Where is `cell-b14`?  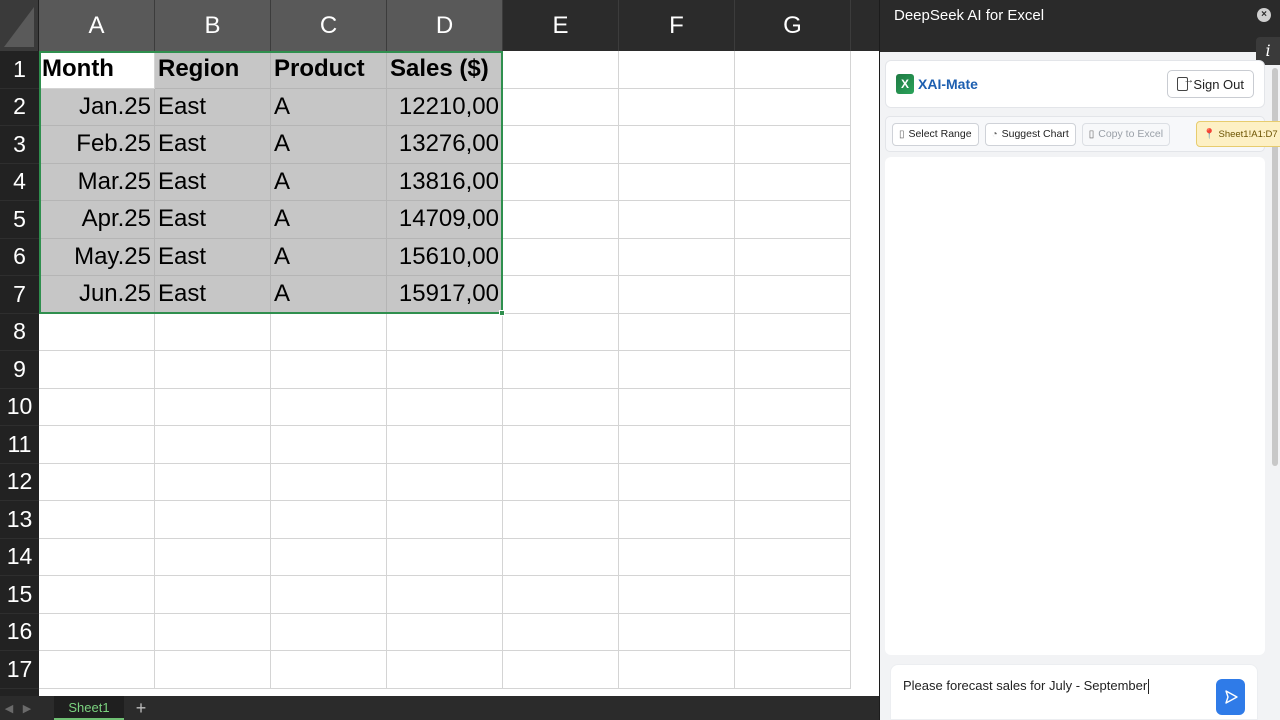 cell-b14 is located at coordinates (213, 557).